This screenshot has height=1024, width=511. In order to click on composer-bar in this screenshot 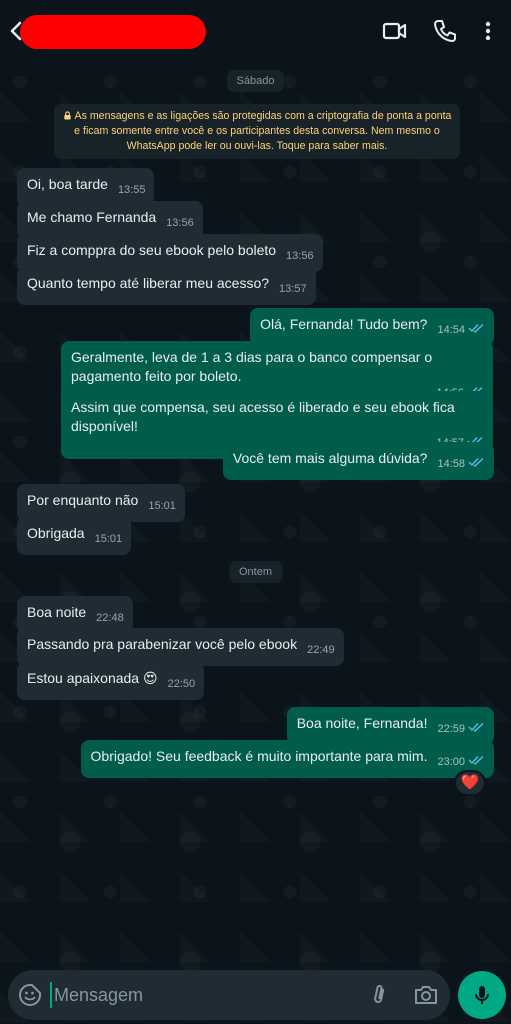, I will do `click(229, 995)`.